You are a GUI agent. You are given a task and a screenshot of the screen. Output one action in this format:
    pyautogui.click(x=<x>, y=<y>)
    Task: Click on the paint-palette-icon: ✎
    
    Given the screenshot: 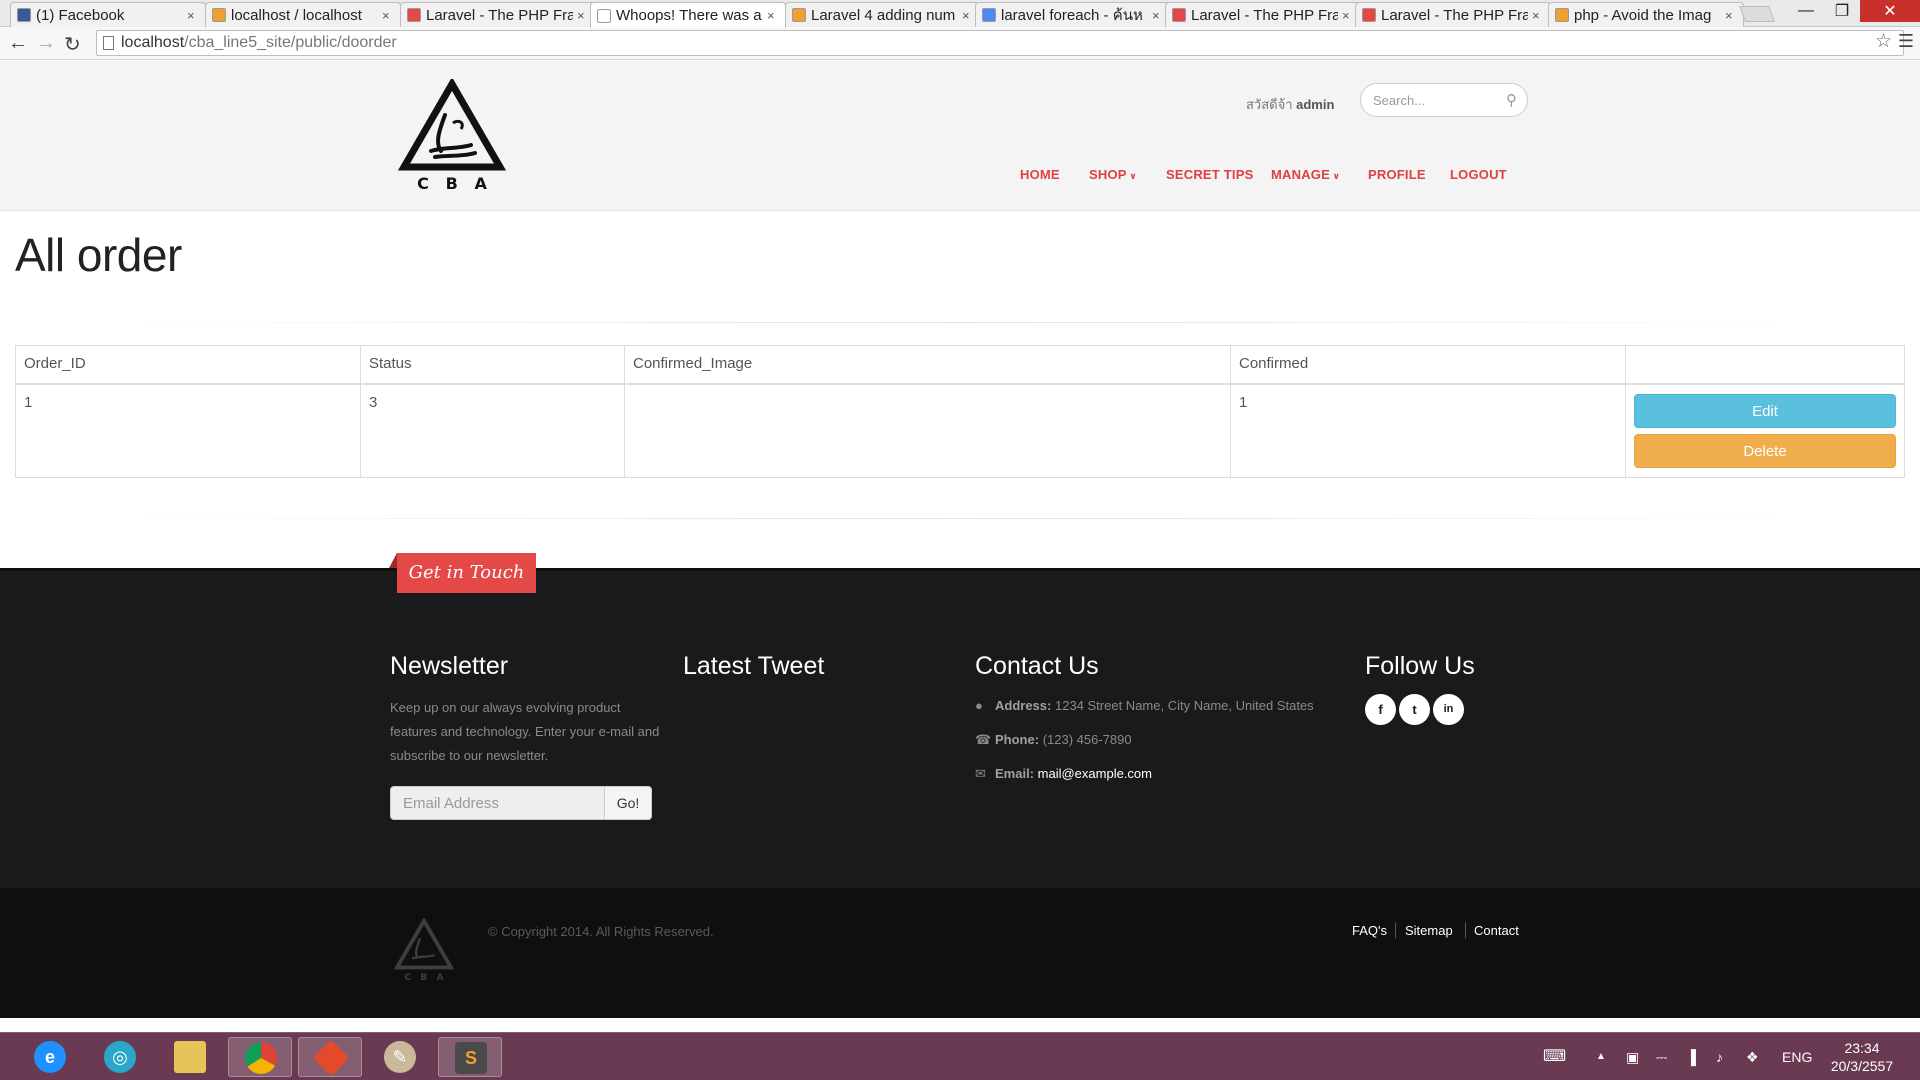 What is the action you would take?
    pyautogui.click(x=400, y=1057)
    